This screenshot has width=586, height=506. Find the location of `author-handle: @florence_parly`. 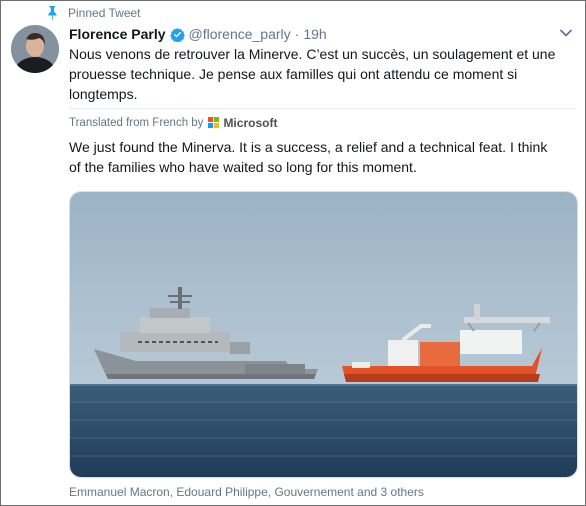

author-handle: @florence_parly is located at coordinates (240, 34).